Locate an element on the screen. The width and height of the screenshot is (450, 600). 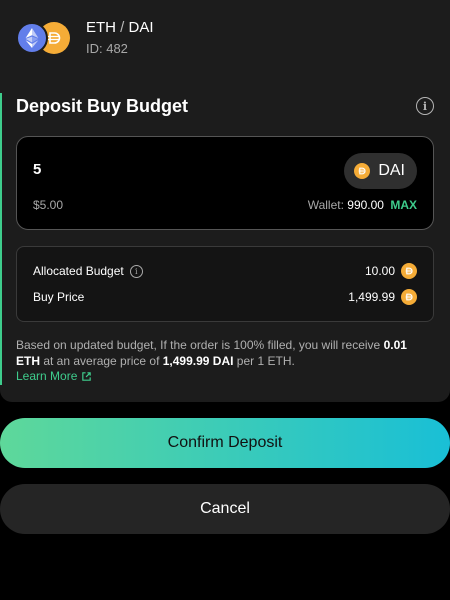
allocated-budget-value-wrap: 10.00 is located at coordinates (391, 271).